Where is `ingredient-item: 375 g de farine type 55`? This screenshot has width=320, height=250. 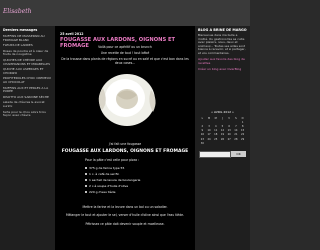
ingredient-item: 375 g de farine type 55 is located at coordinates (104, 168).